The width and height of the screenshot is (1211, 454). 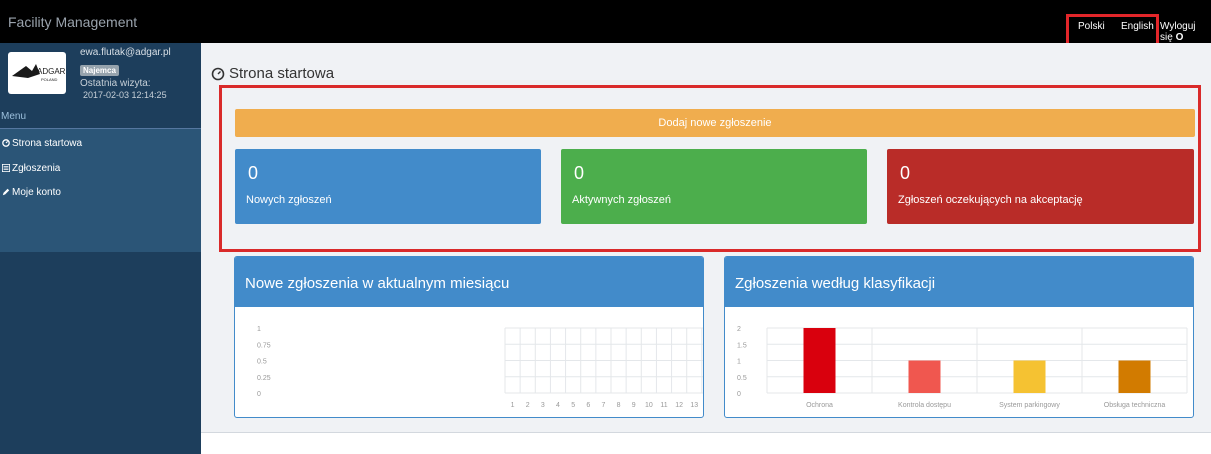 What do you see at coordinates (959, 282) in the screenshot?
I see `chart-title: Zgłoszenia według klasyfikacji` at bounding box center [959, 282].